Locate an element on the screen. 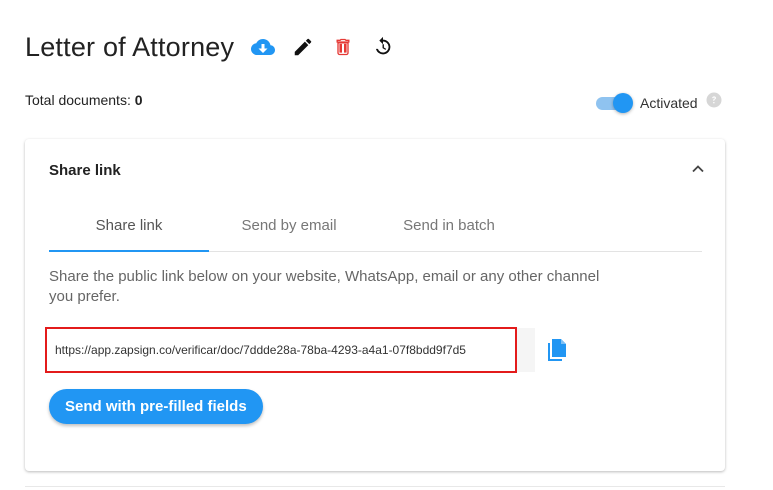 Image resolution: width=773 pixels, height=490 pixels. delete-button is located at coordinates (343, 47).